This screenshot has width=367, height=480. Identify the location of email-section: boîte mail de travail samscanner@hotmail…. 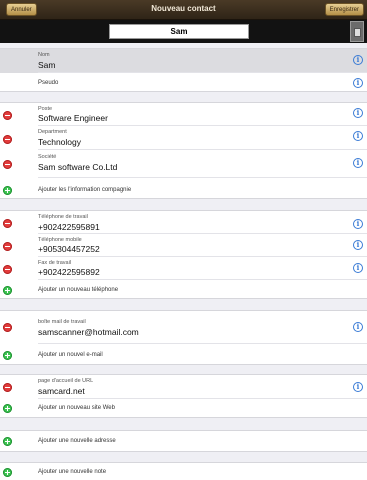
(183, 337).